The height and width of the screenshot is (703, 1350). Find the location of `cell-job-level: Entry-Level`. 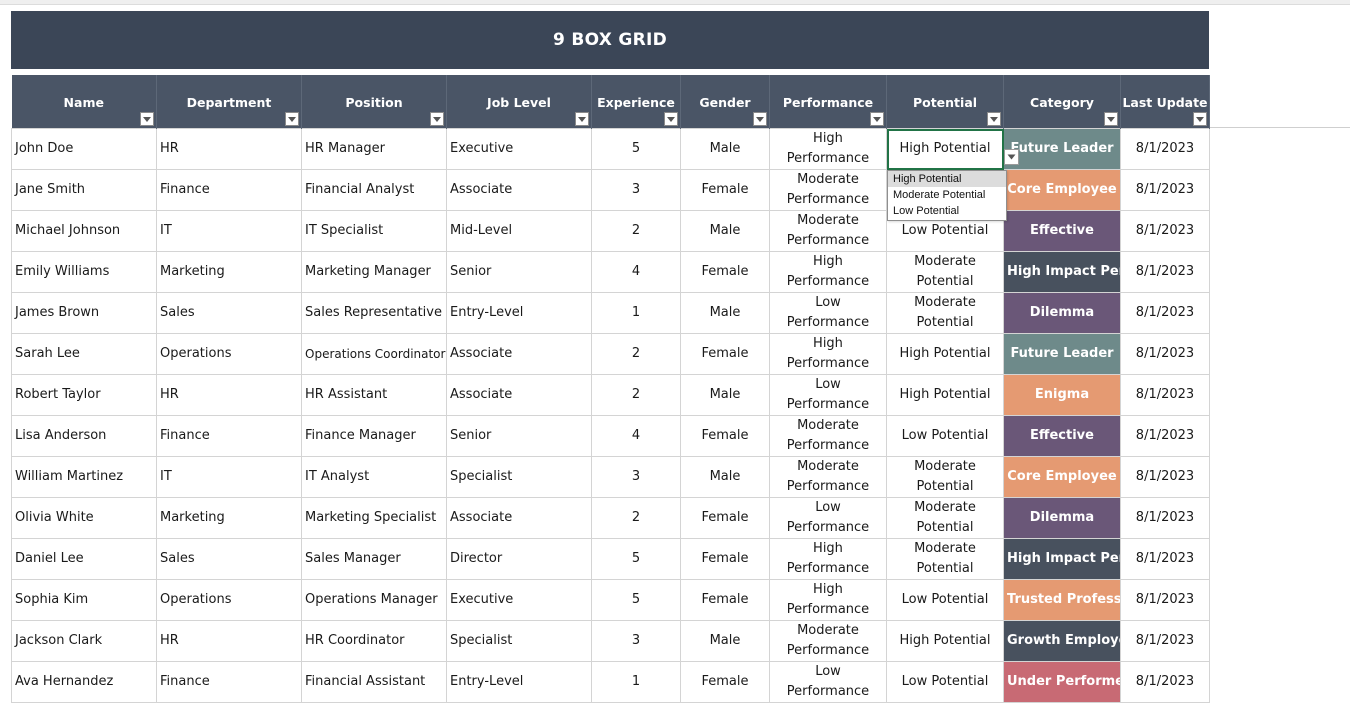

cell-job-level: Entry-Level is located at coordinates (519, 313).